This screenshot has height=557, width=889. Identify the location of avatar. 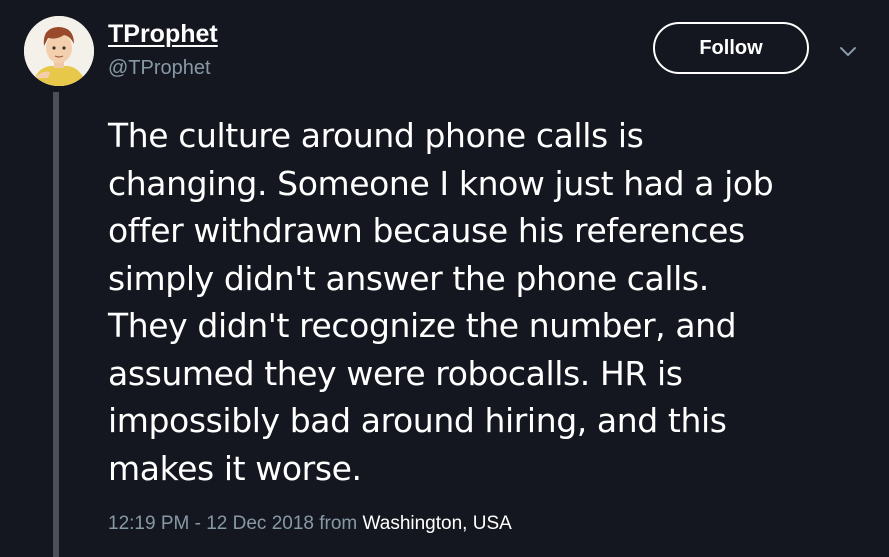
(59, 51).